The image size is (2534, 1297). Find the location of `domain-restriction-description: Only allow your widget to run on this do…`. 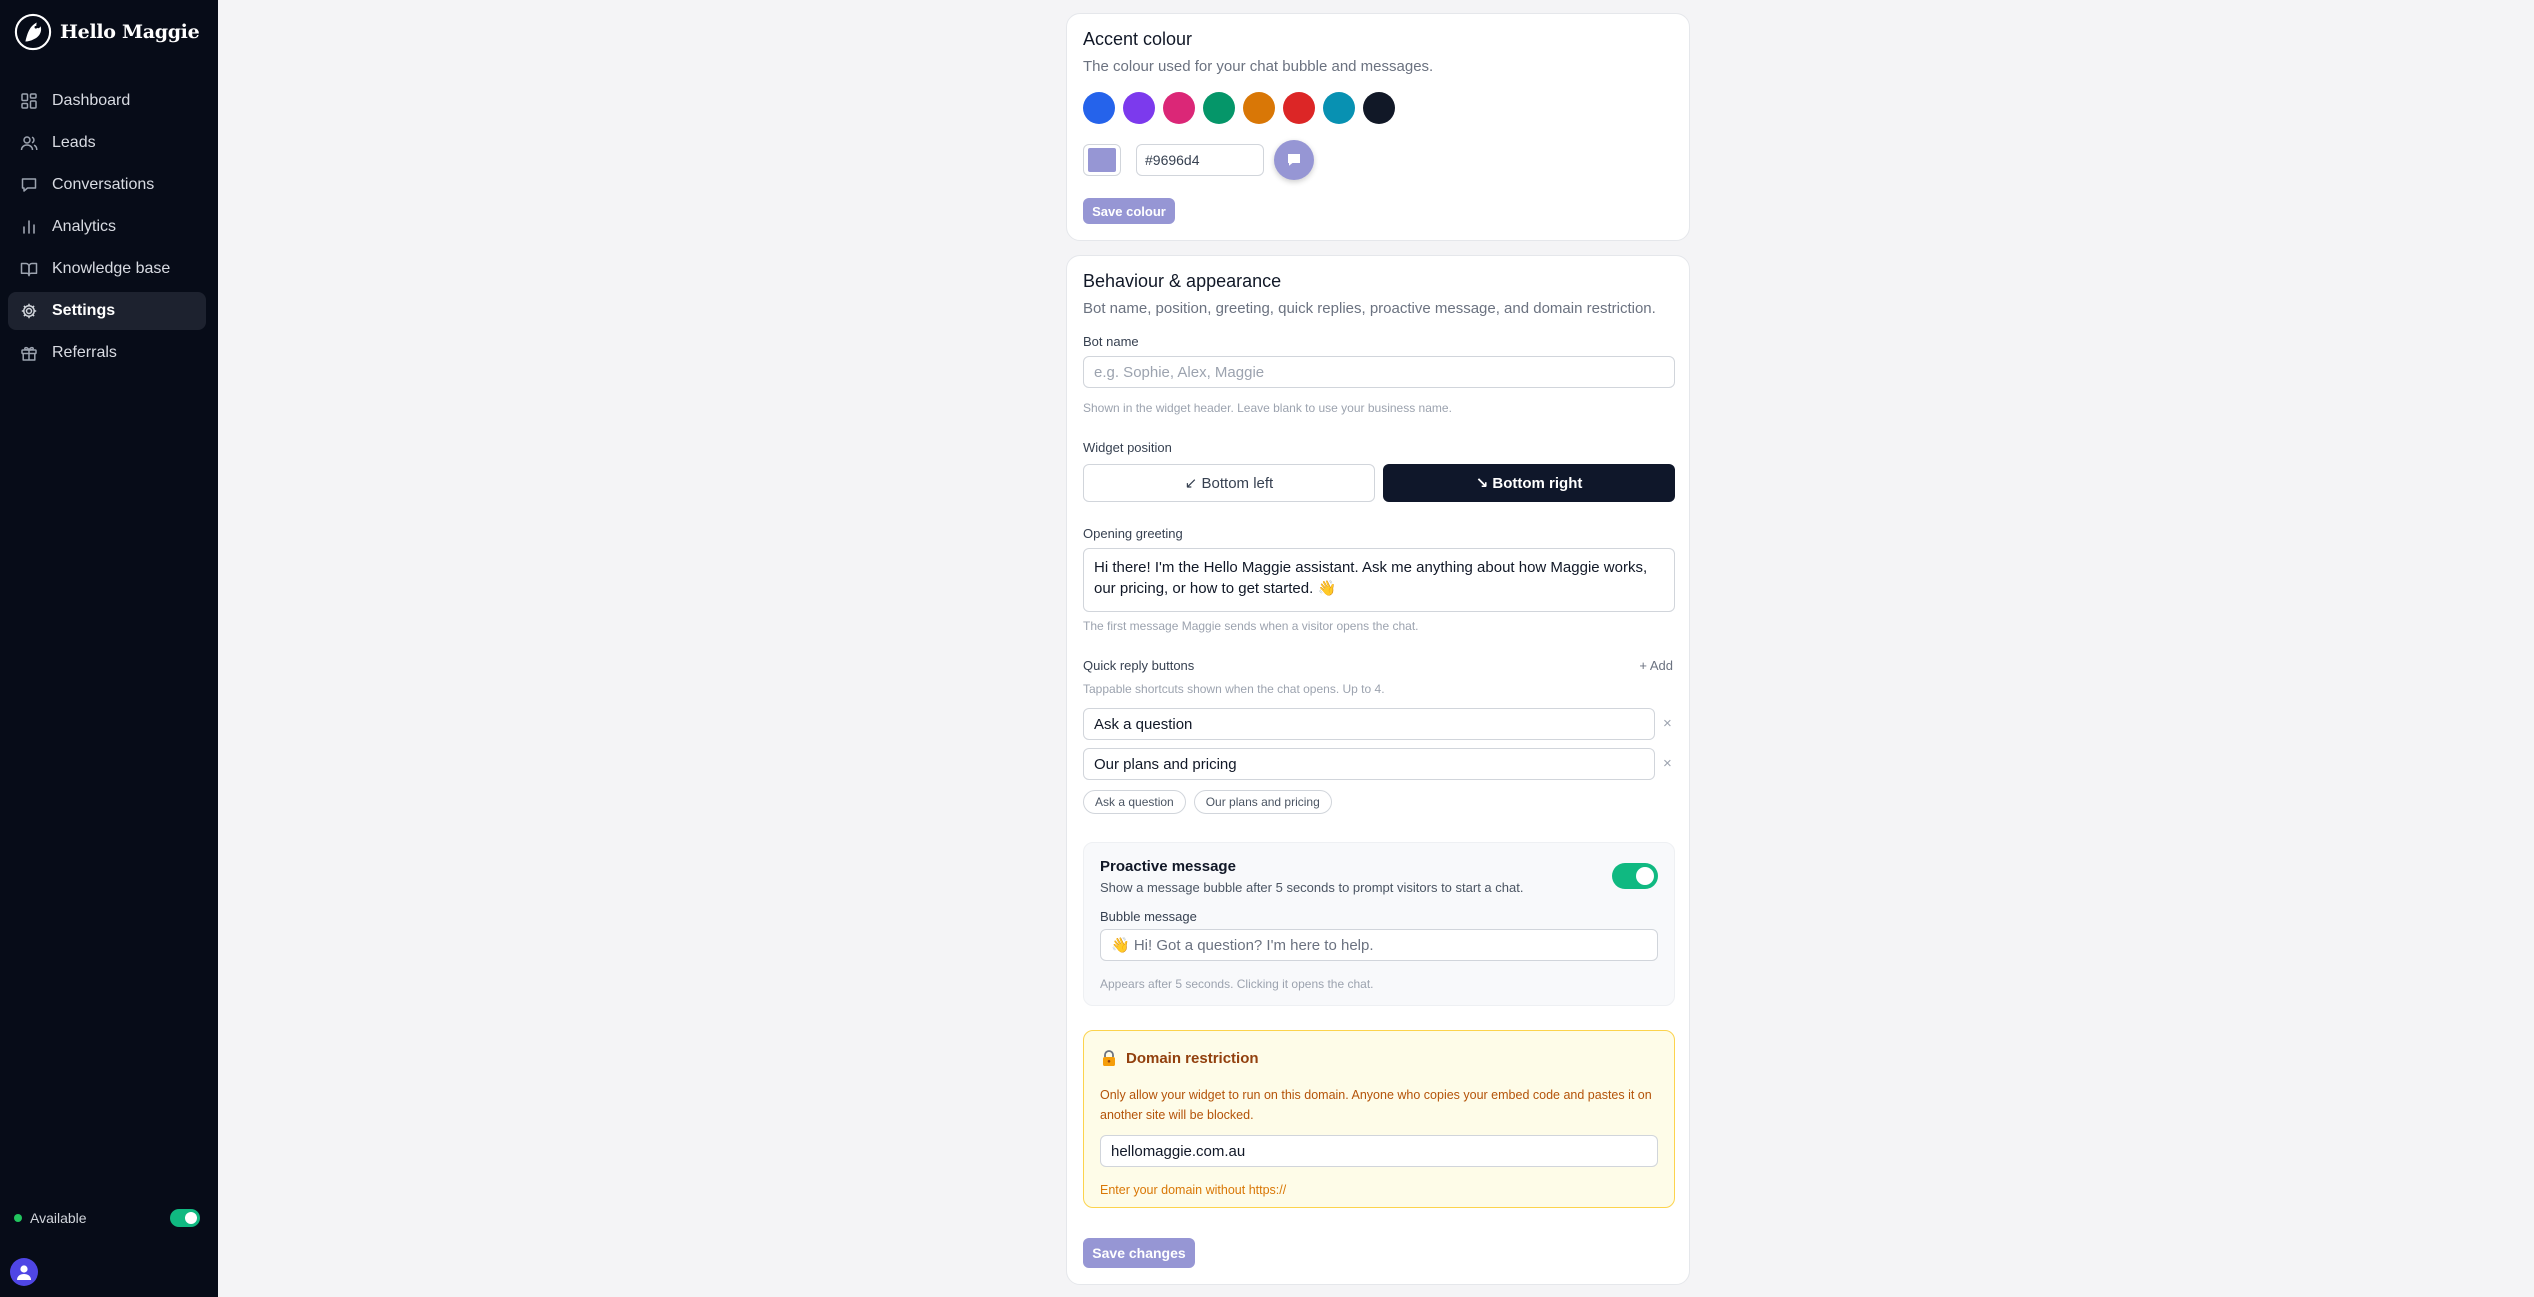

domain-restriction-description: Only allow your widget to run on this do… is located at coordinates (1376, 1105).